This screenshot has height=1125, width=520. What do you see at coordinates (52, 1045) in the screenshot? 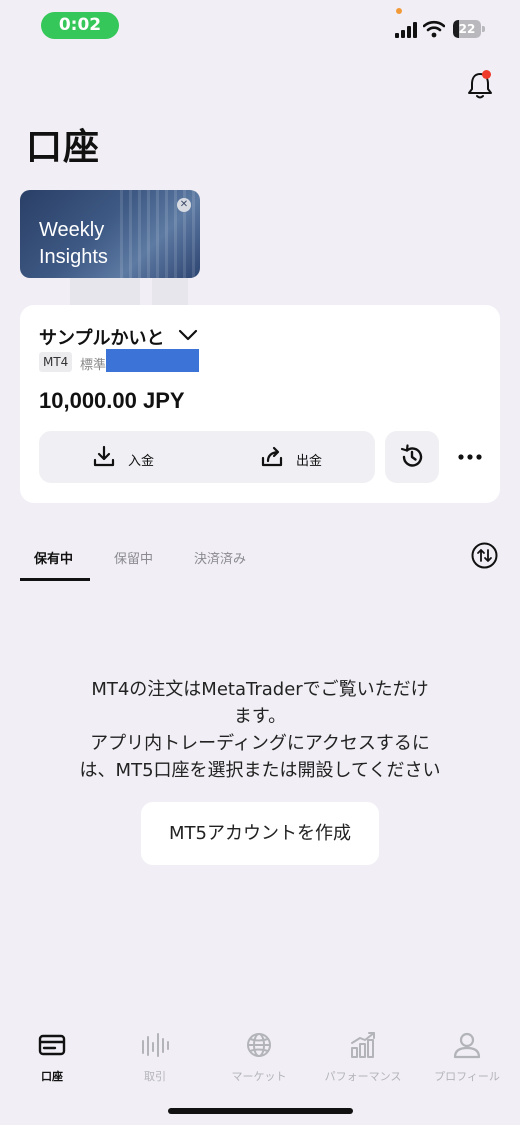
I see `account-card-icon` at bounding box center [52, 1045].